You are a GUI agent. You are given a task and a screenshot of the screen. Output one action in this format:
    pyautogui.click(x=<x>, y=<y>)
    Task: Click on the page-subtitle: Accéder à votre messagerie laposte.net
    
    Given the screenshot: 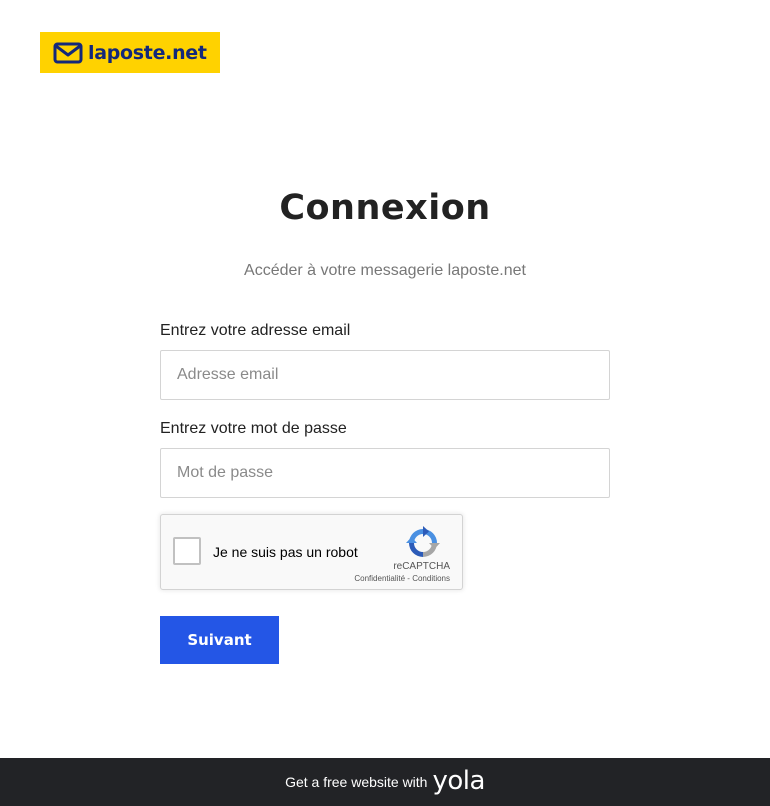 What is the action you would take?
    pyautogui.click(x=385, y=270)
    